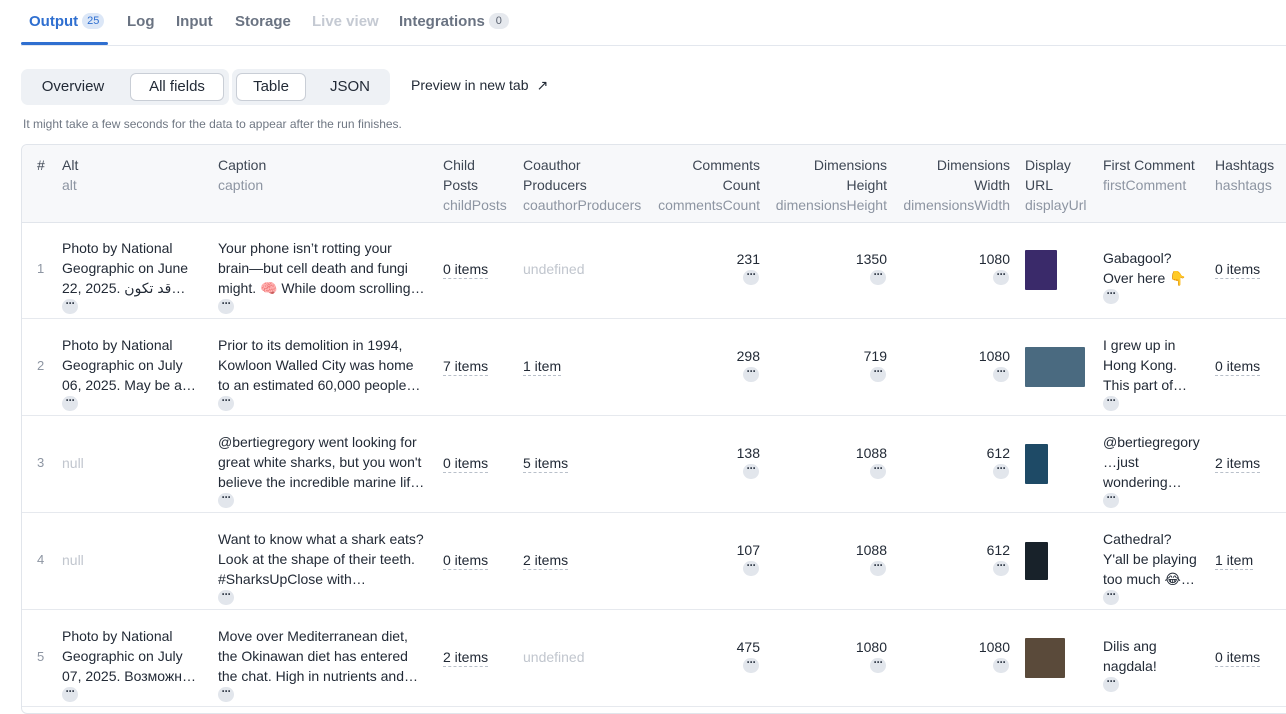  I want to click on coauthor-producers-link: 1 item, so click(542, 366).